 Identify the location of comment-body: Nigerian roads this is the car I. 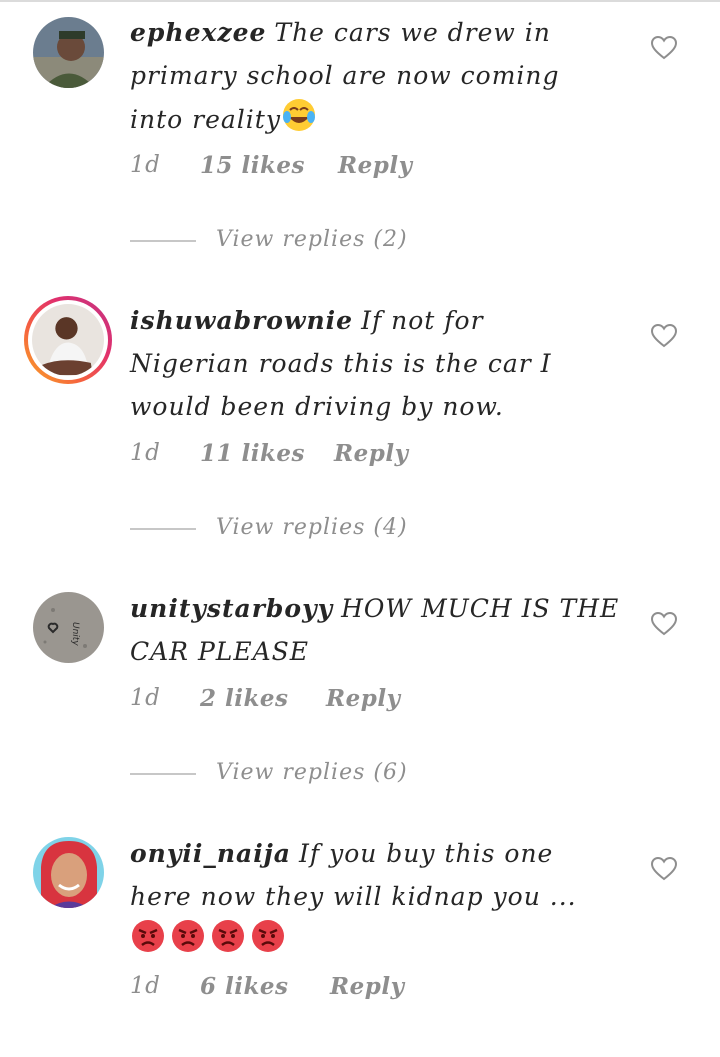
(341, 363).